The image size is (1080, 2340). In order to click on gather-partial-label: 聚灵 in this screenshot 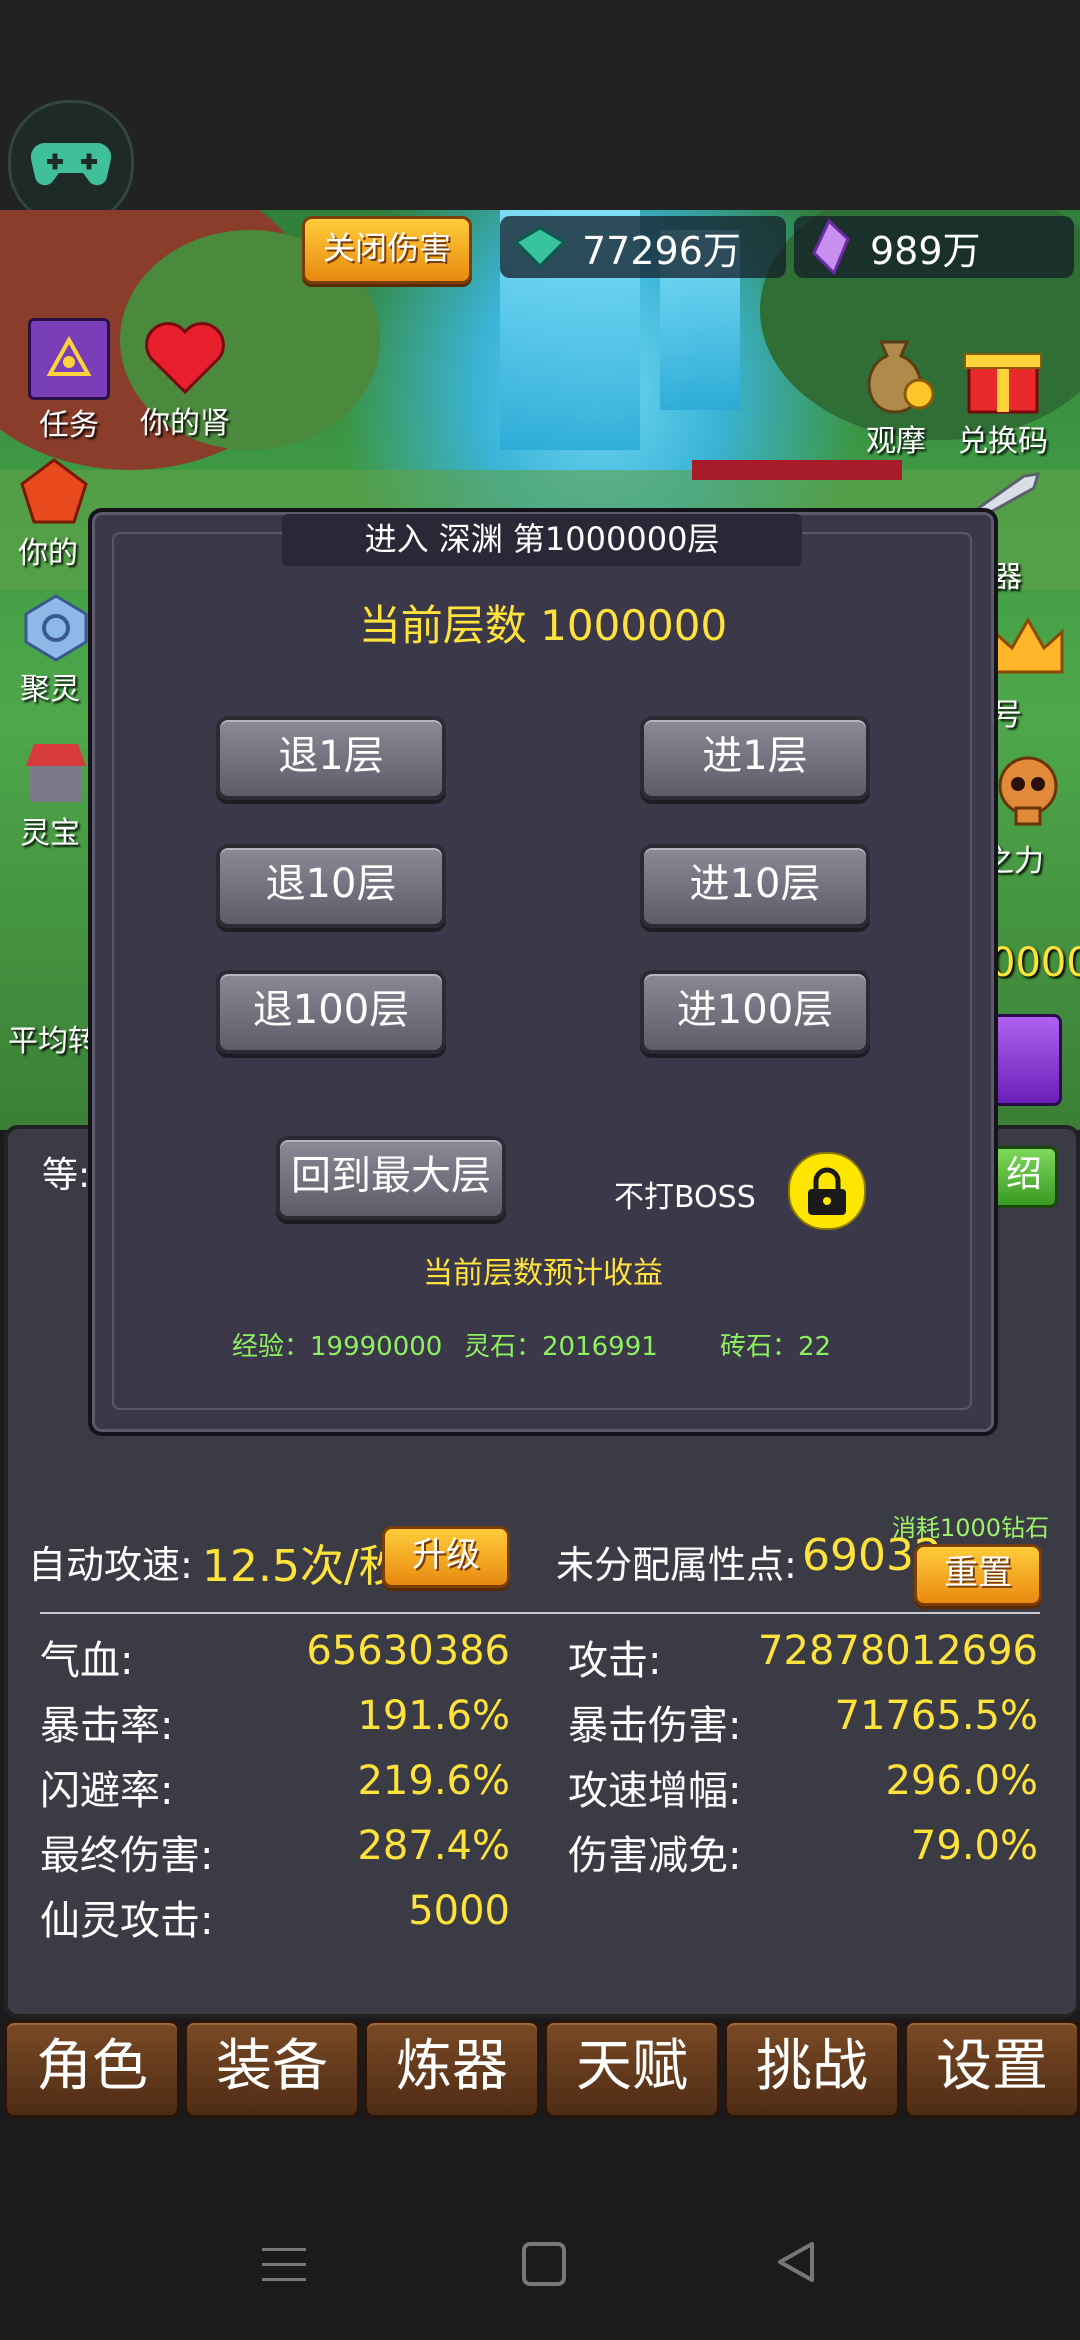, I will do `click(50, 689)`.